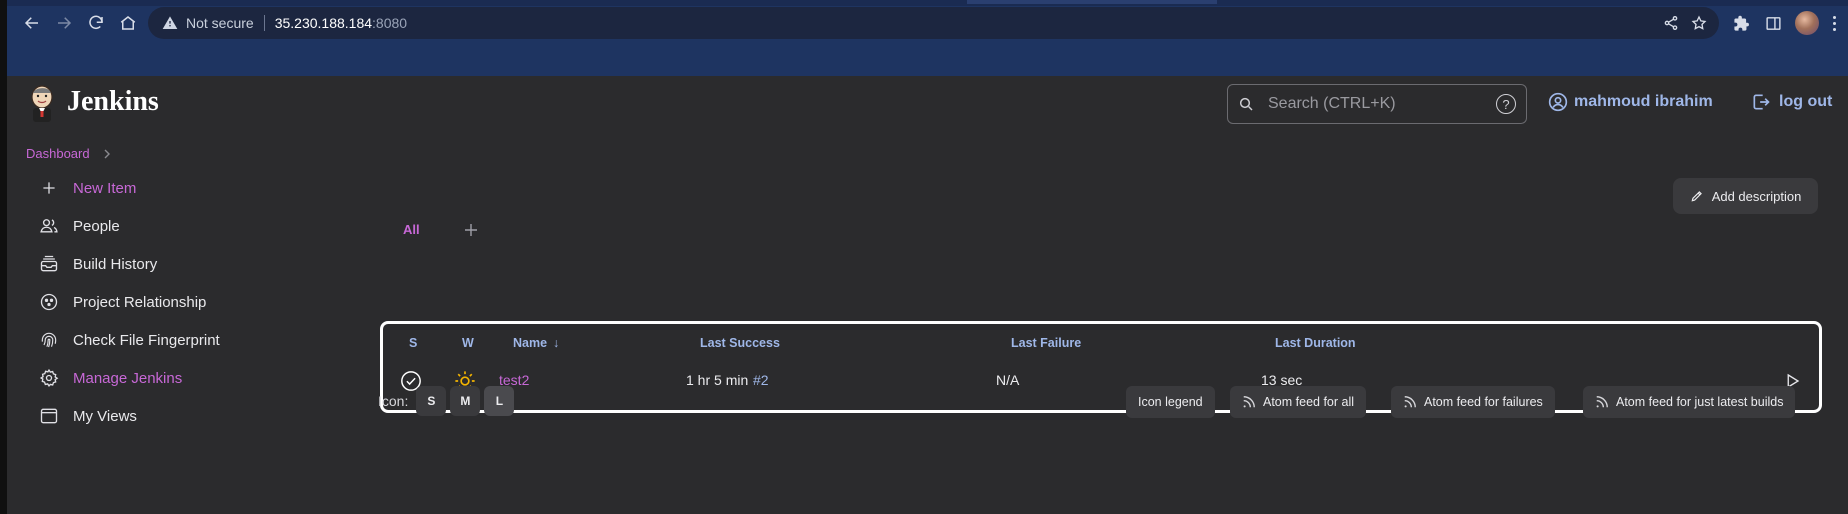 This screenshot has width=1848, height=514. I want to click on pencil-icon, so click(1697, 196).